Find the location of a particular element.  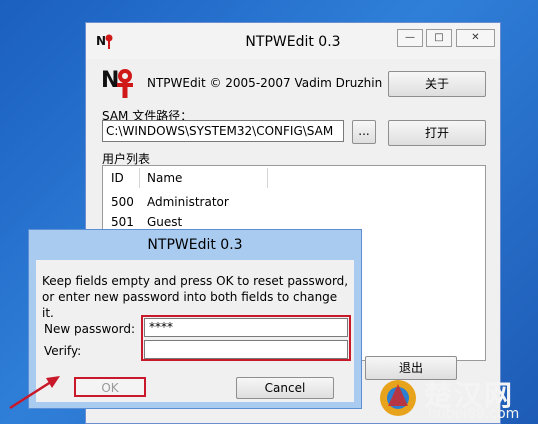

watermark-logo-icon is located at coordinates (398, 398).